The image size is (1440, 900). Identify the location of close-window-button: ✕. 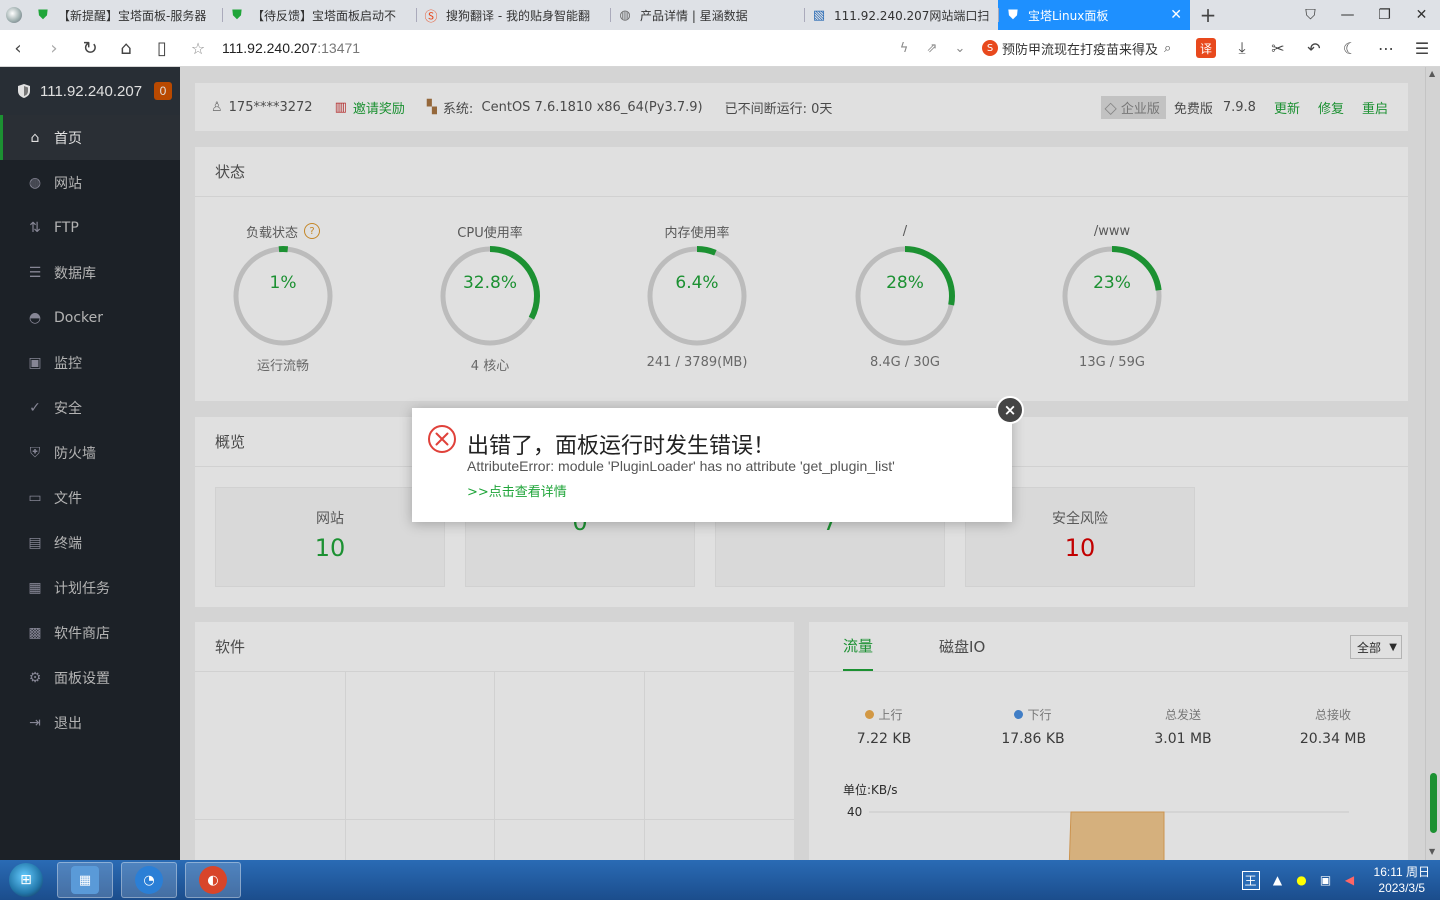
(1421, 15).